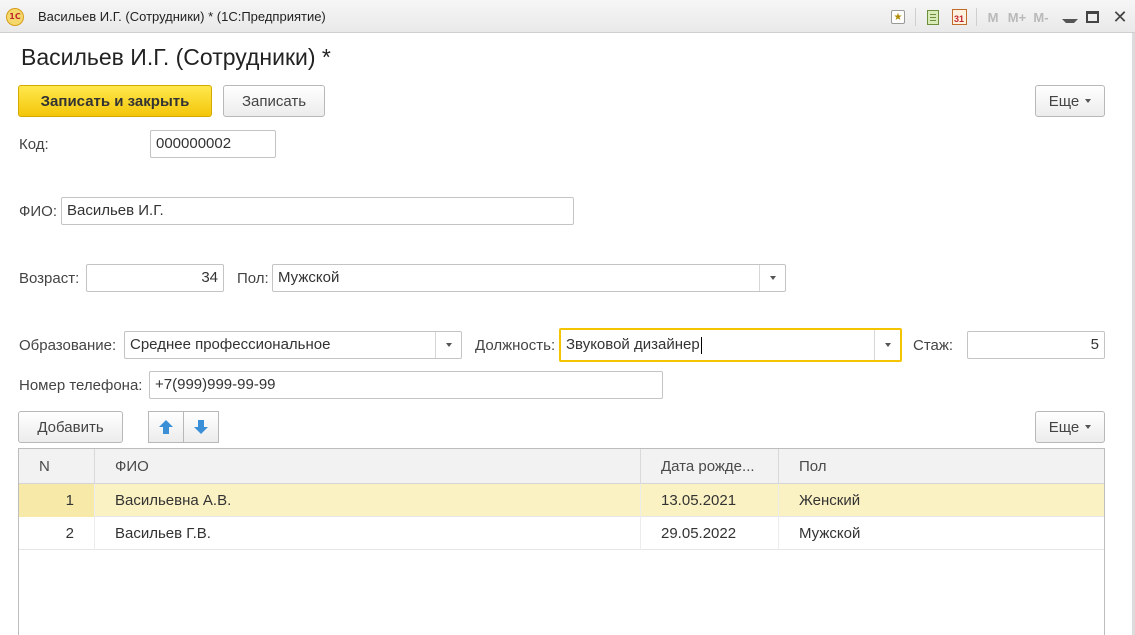  I want to click on education-select: Среднее профессиональное, so click(293, 345).